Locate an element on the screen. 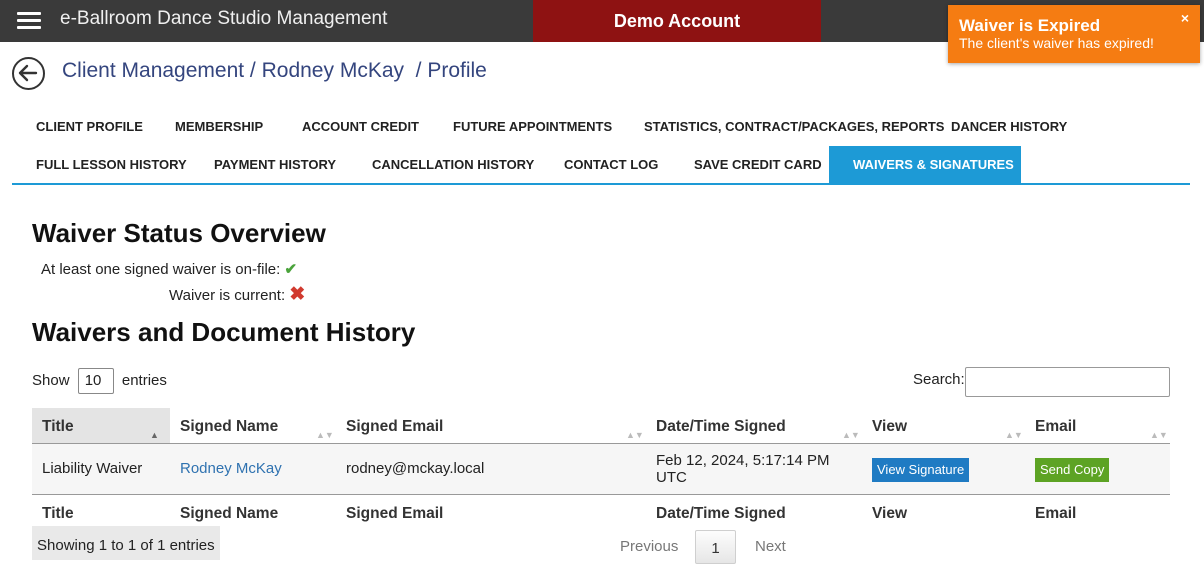 This screenshot has width=1204, height=585. back-arrow-button is located at coordinates (28, 73).